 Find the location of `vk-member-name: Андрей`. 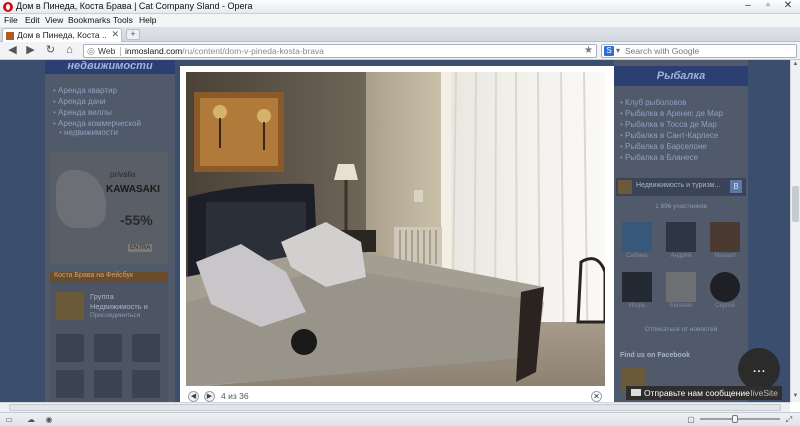

vk-member-name: Андрей is located at coordinates (681, 256).